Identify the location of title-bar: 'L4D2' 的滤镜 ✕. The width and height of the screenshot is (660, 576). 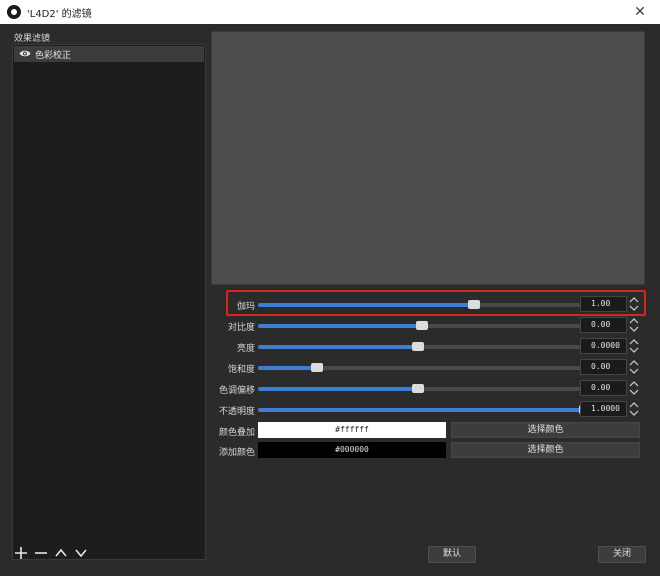
(330, 12).